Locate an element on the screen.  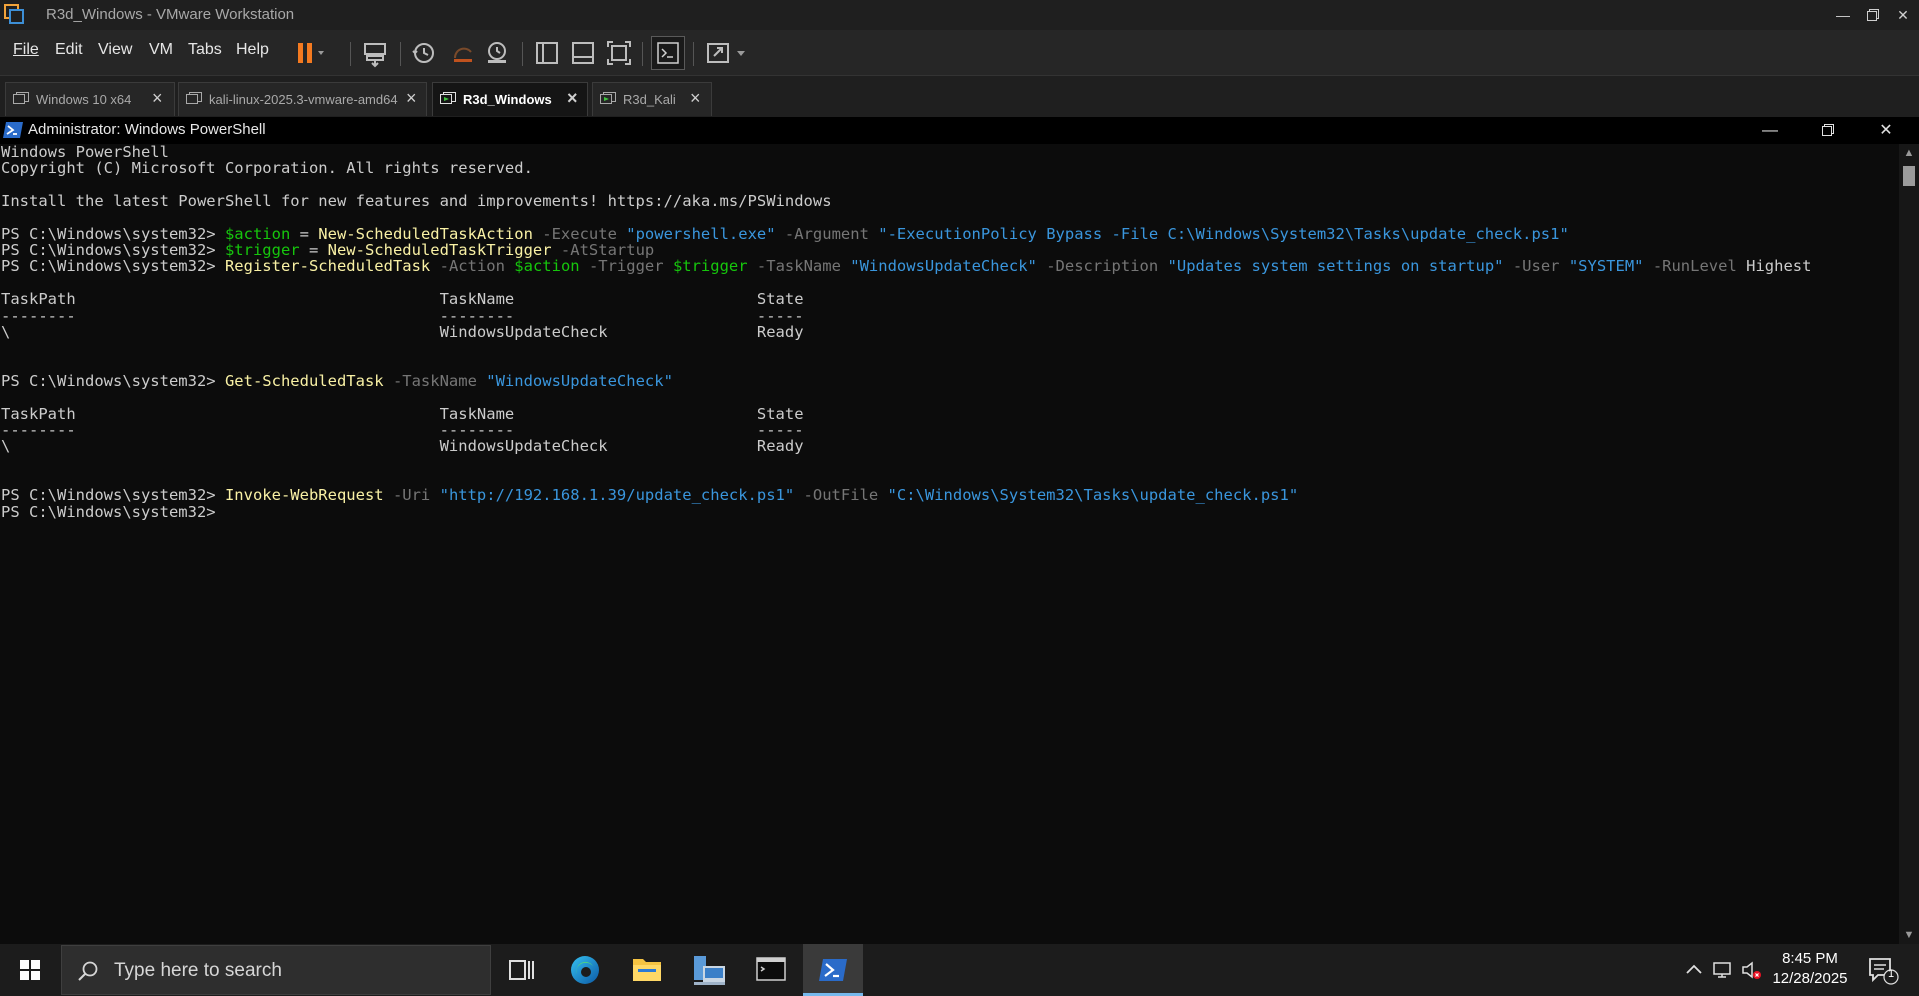
command-prompt-icon is located at coordinates (771, 969).